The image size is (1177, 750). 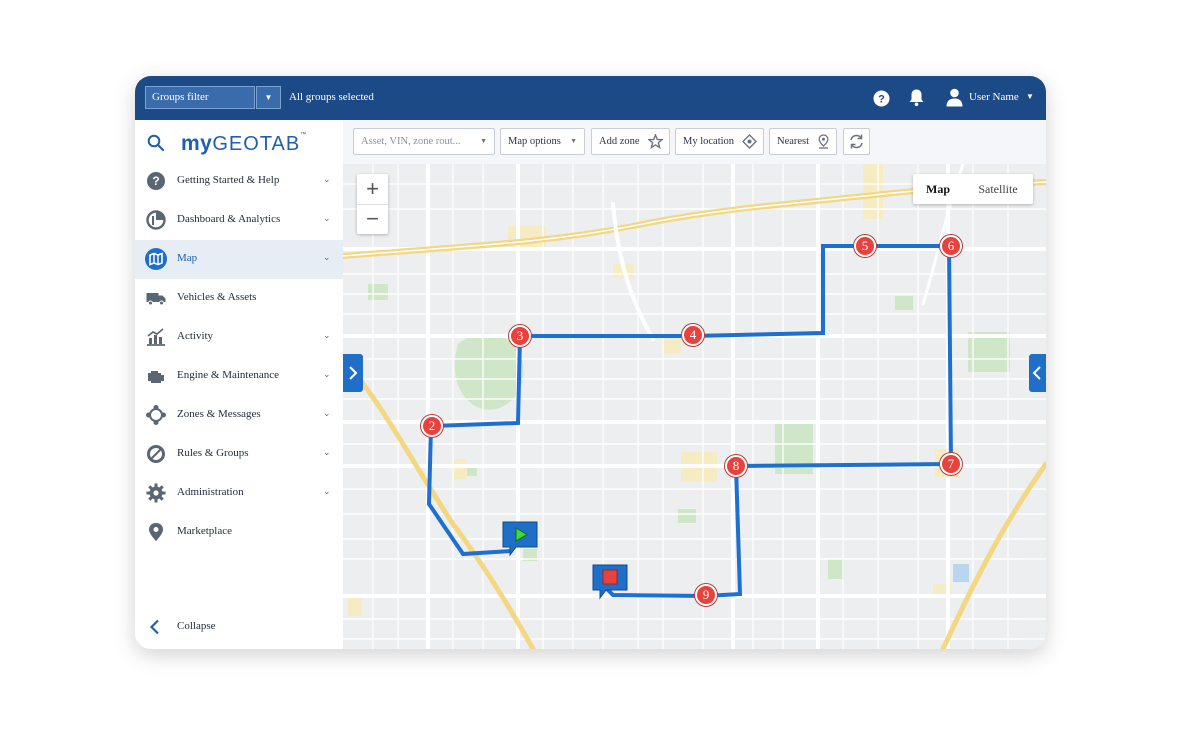 What do you see at coordinates (268, 97) in the screenshot?
I see `groups-filter-caret: ▼` at bounding box center [268, 97].